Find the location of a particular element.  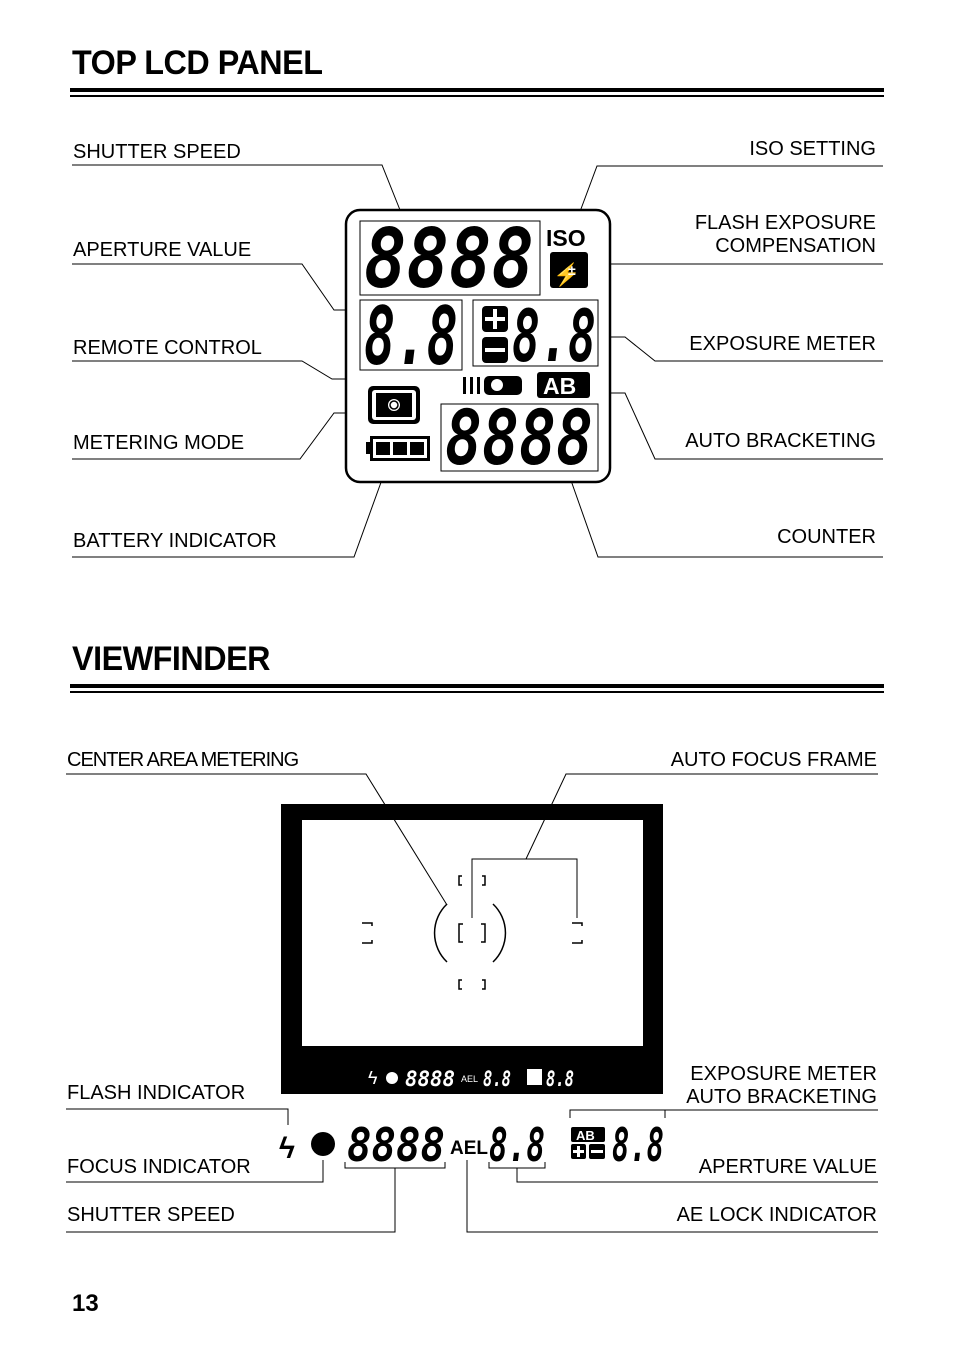

label-ae-lock-indicator: AE LOCK INDICATOR is located at coordinates (776, 1215).